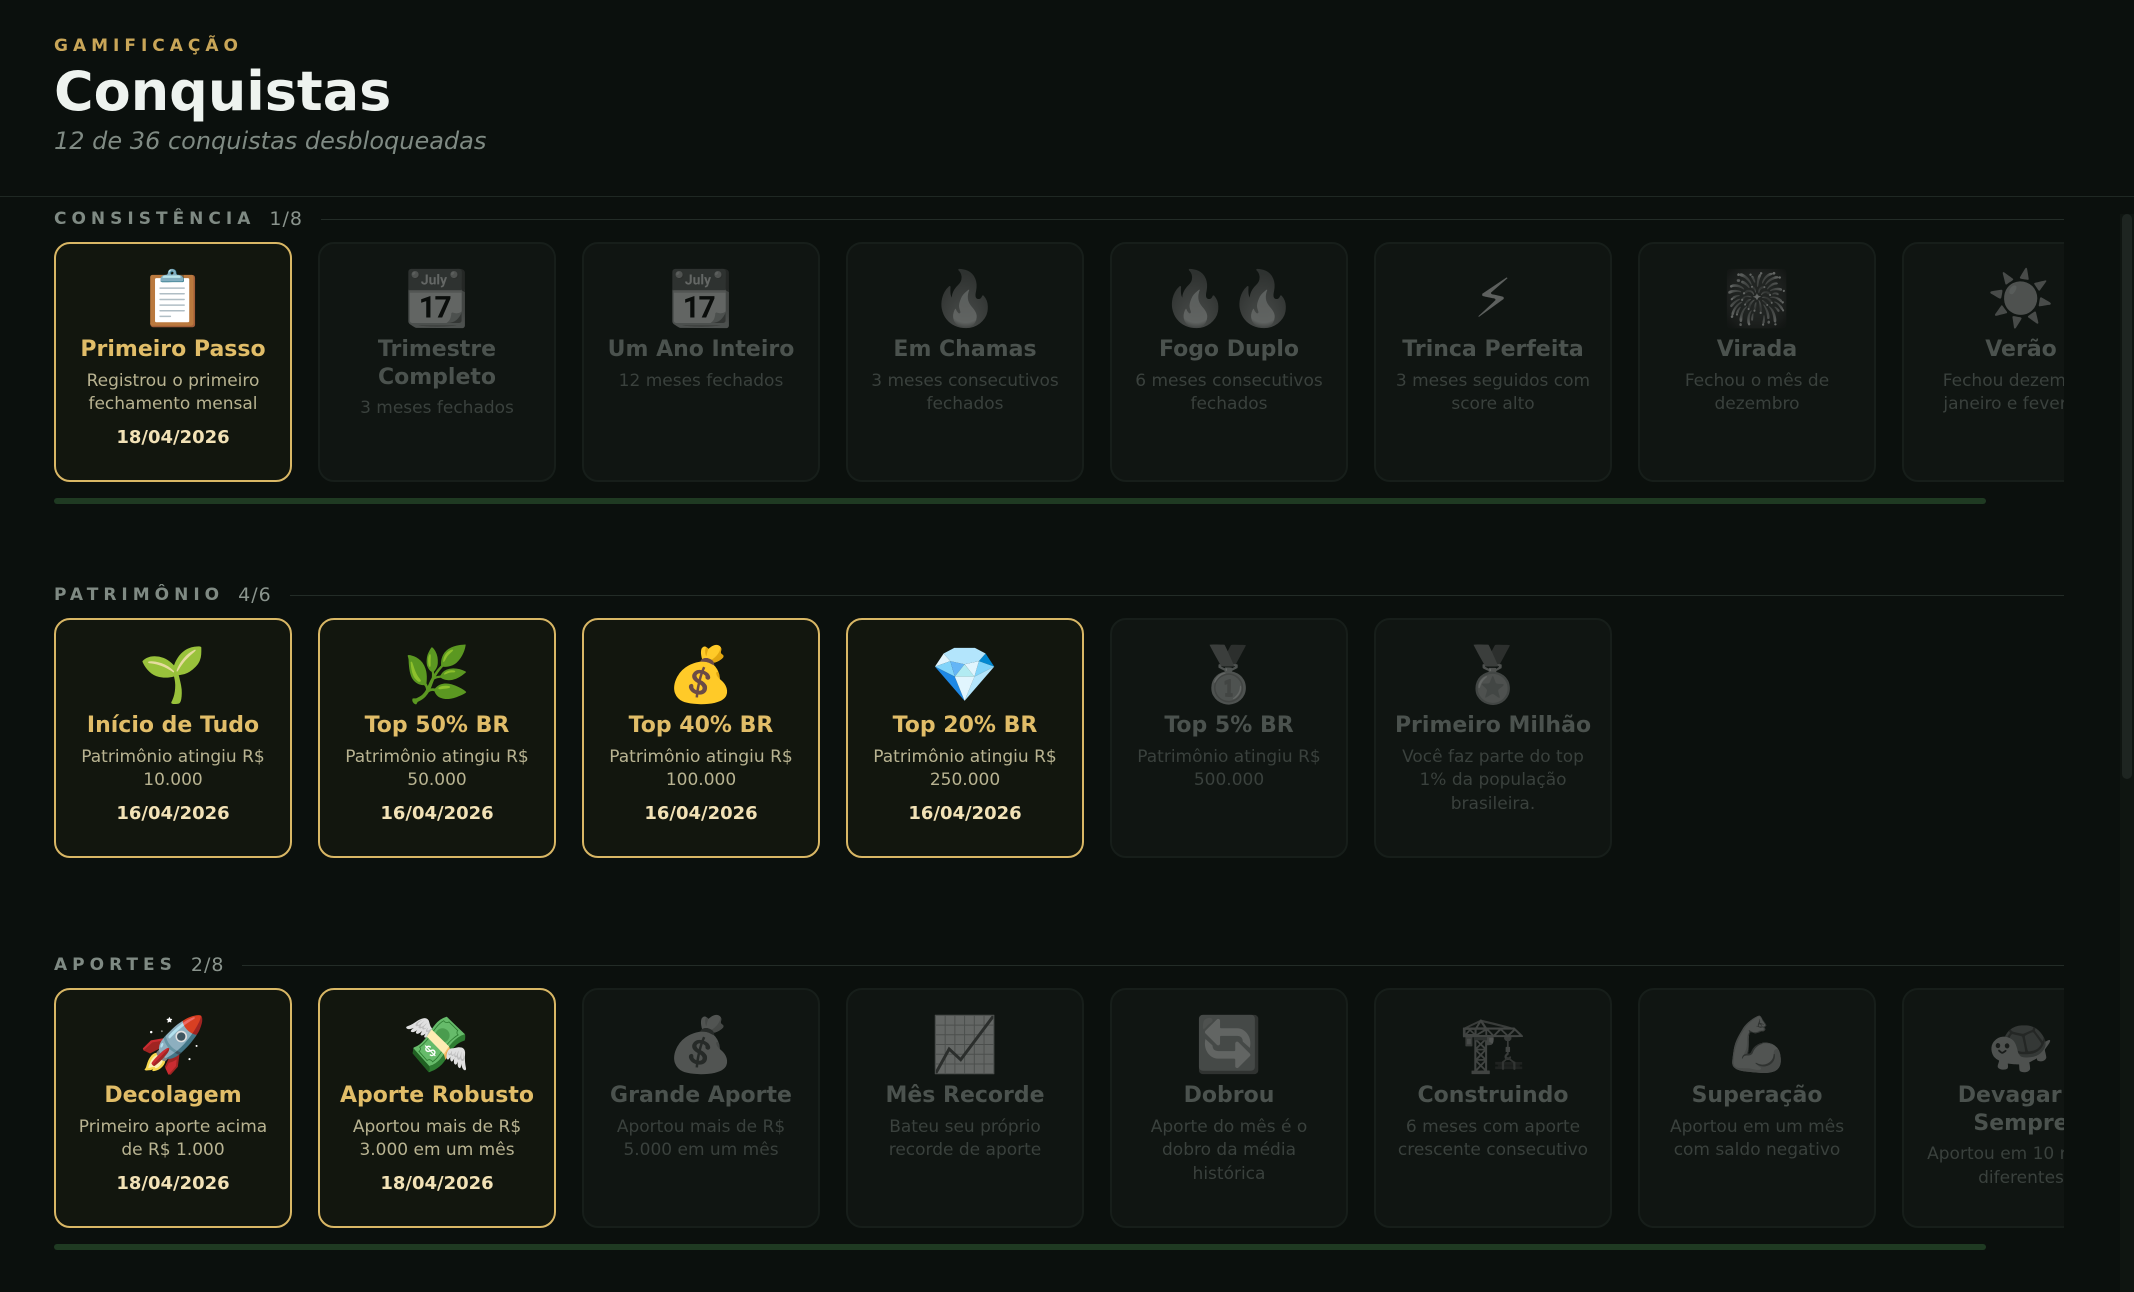 This screenshot has height=1292, width=2134. I want to click on achievement-card: 📆 Trimestre Completo 3 meses fechados, so click(437, 362).